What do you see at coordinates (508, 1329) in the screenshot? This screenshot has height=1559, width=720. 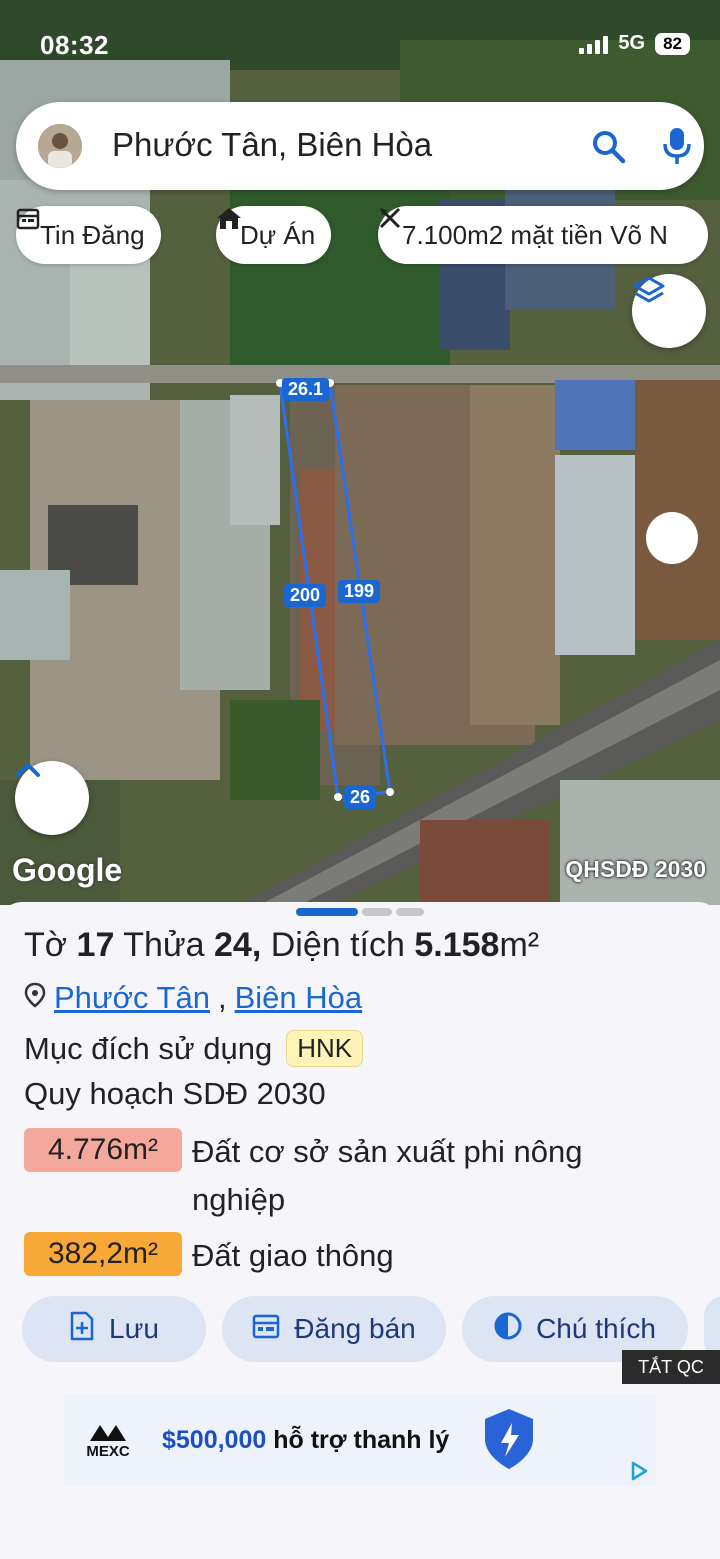 I see `legend-icon` at bounding box center [508, 1329].